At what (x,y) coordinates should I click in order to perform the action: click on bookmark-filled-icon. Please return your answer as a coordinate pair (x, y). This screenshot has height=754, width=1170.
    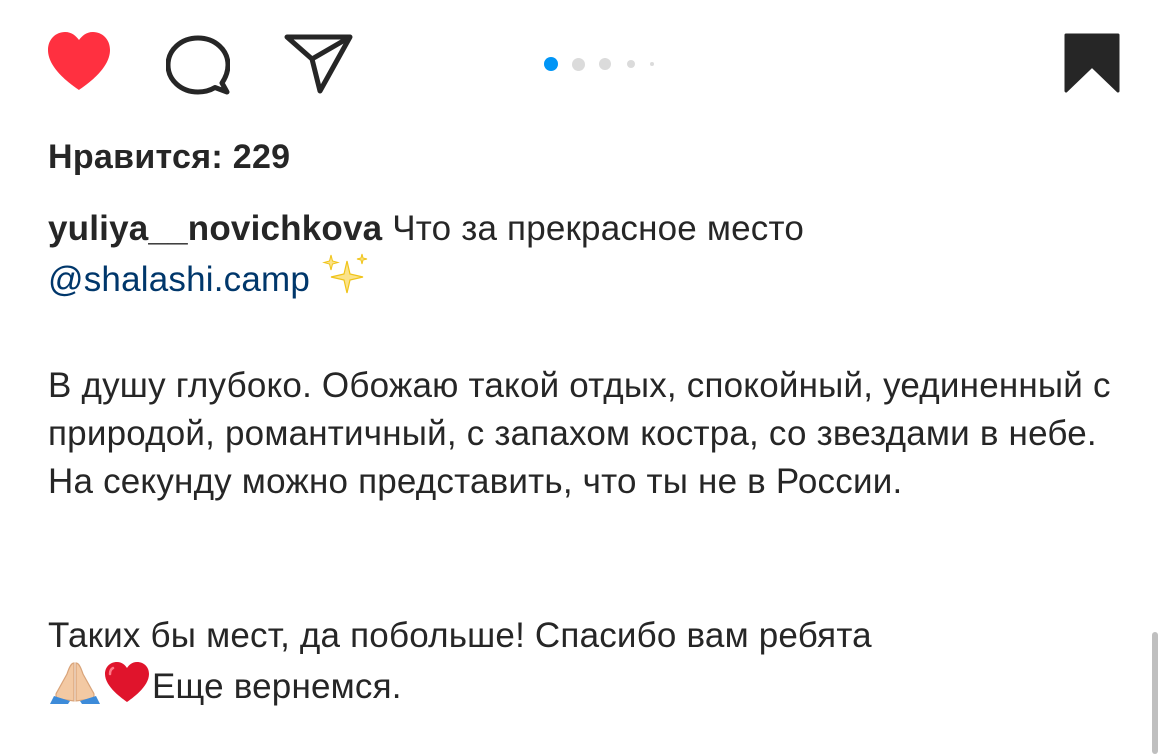
    Looking at the image, I should click on (1092, 63).